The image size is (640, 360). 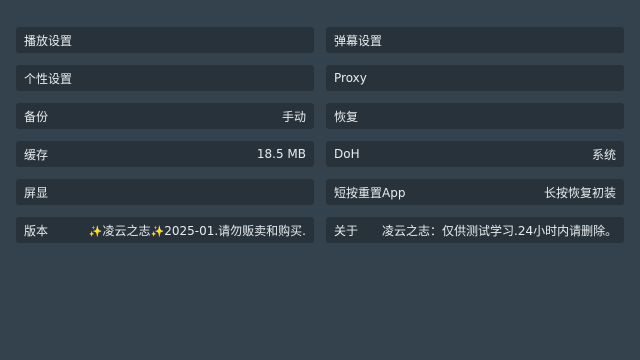 What do you see at coordinates (346, 116) in the screenshot?
I see `restore-label: 恢复` at bounding box center [346, 116].